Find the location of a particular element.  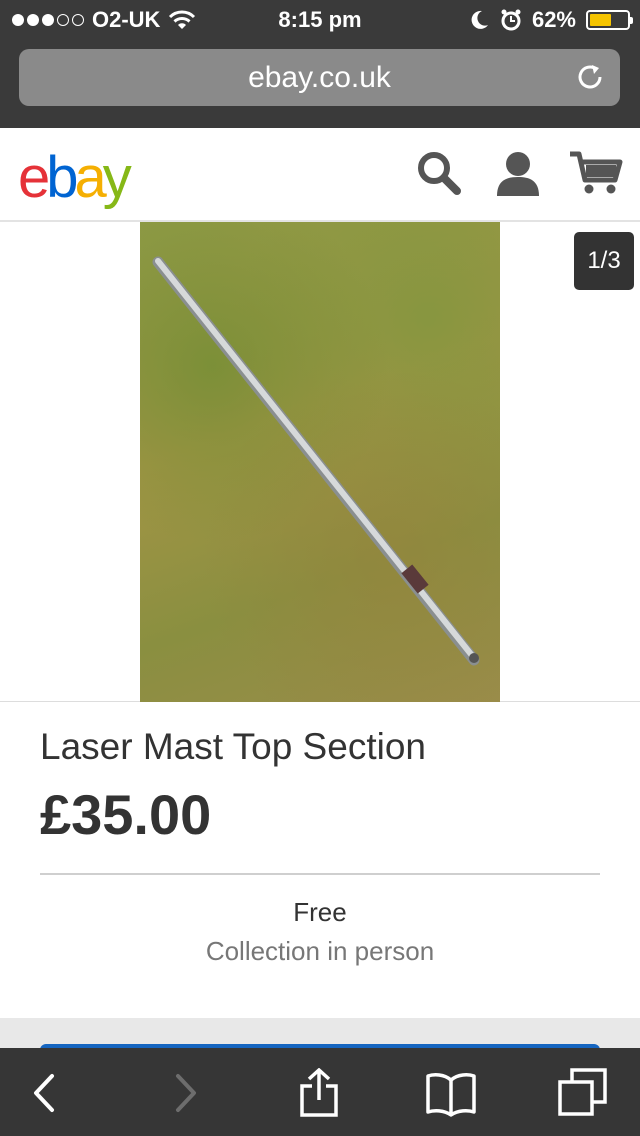

battery-icon is located at coordinates (609, 20).